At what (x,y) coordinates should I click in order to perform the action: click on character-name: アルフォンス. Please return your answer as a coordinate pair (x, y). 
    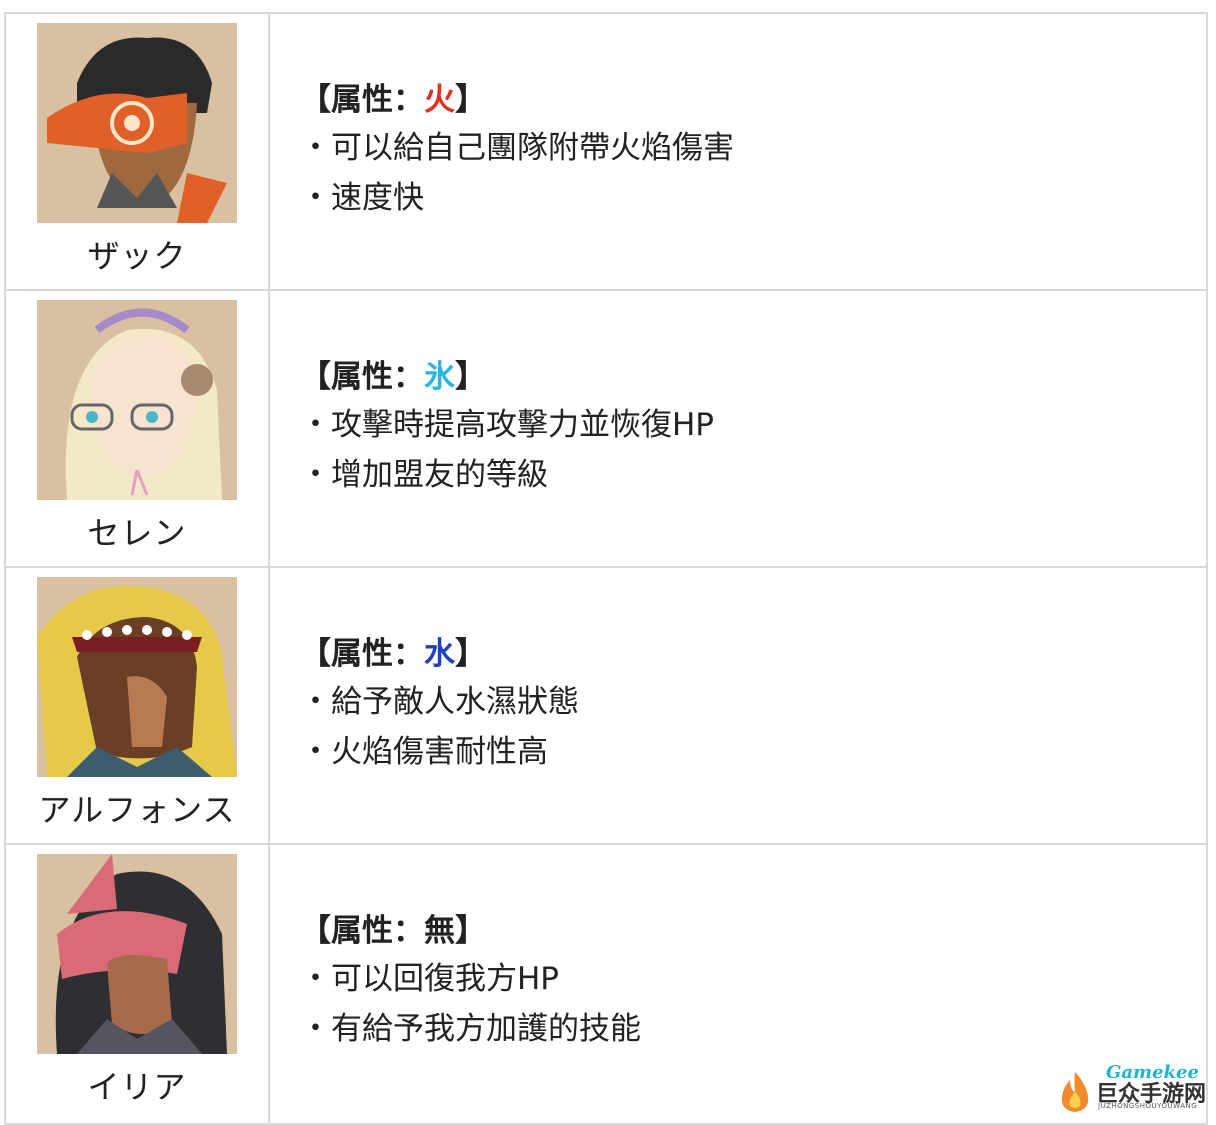
    Looking at the image, I should click on (136, 810).